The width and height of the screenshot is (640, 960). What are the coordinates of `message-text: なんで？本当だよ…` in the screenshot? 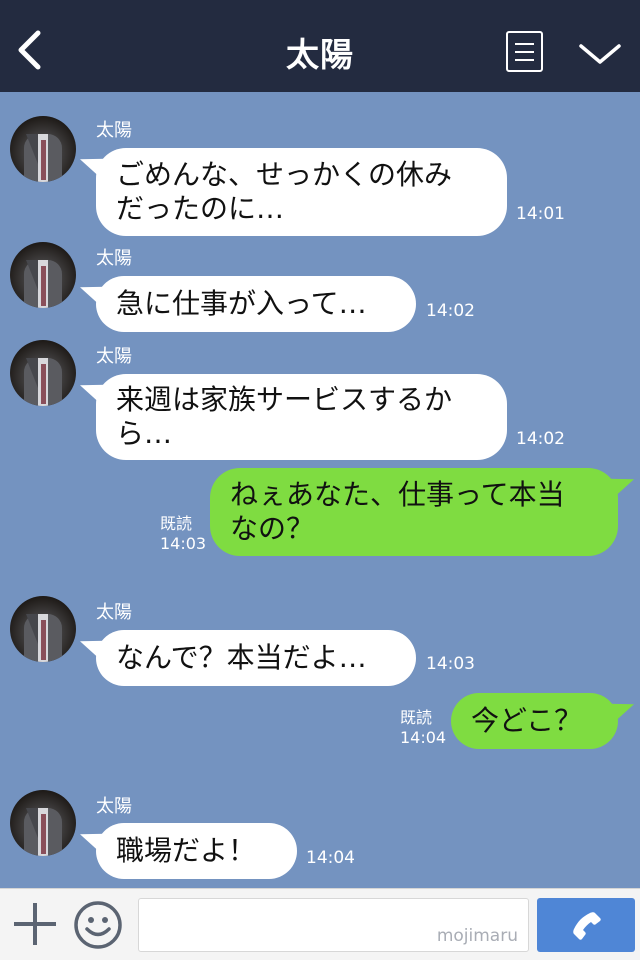 It's located at (241, 657).